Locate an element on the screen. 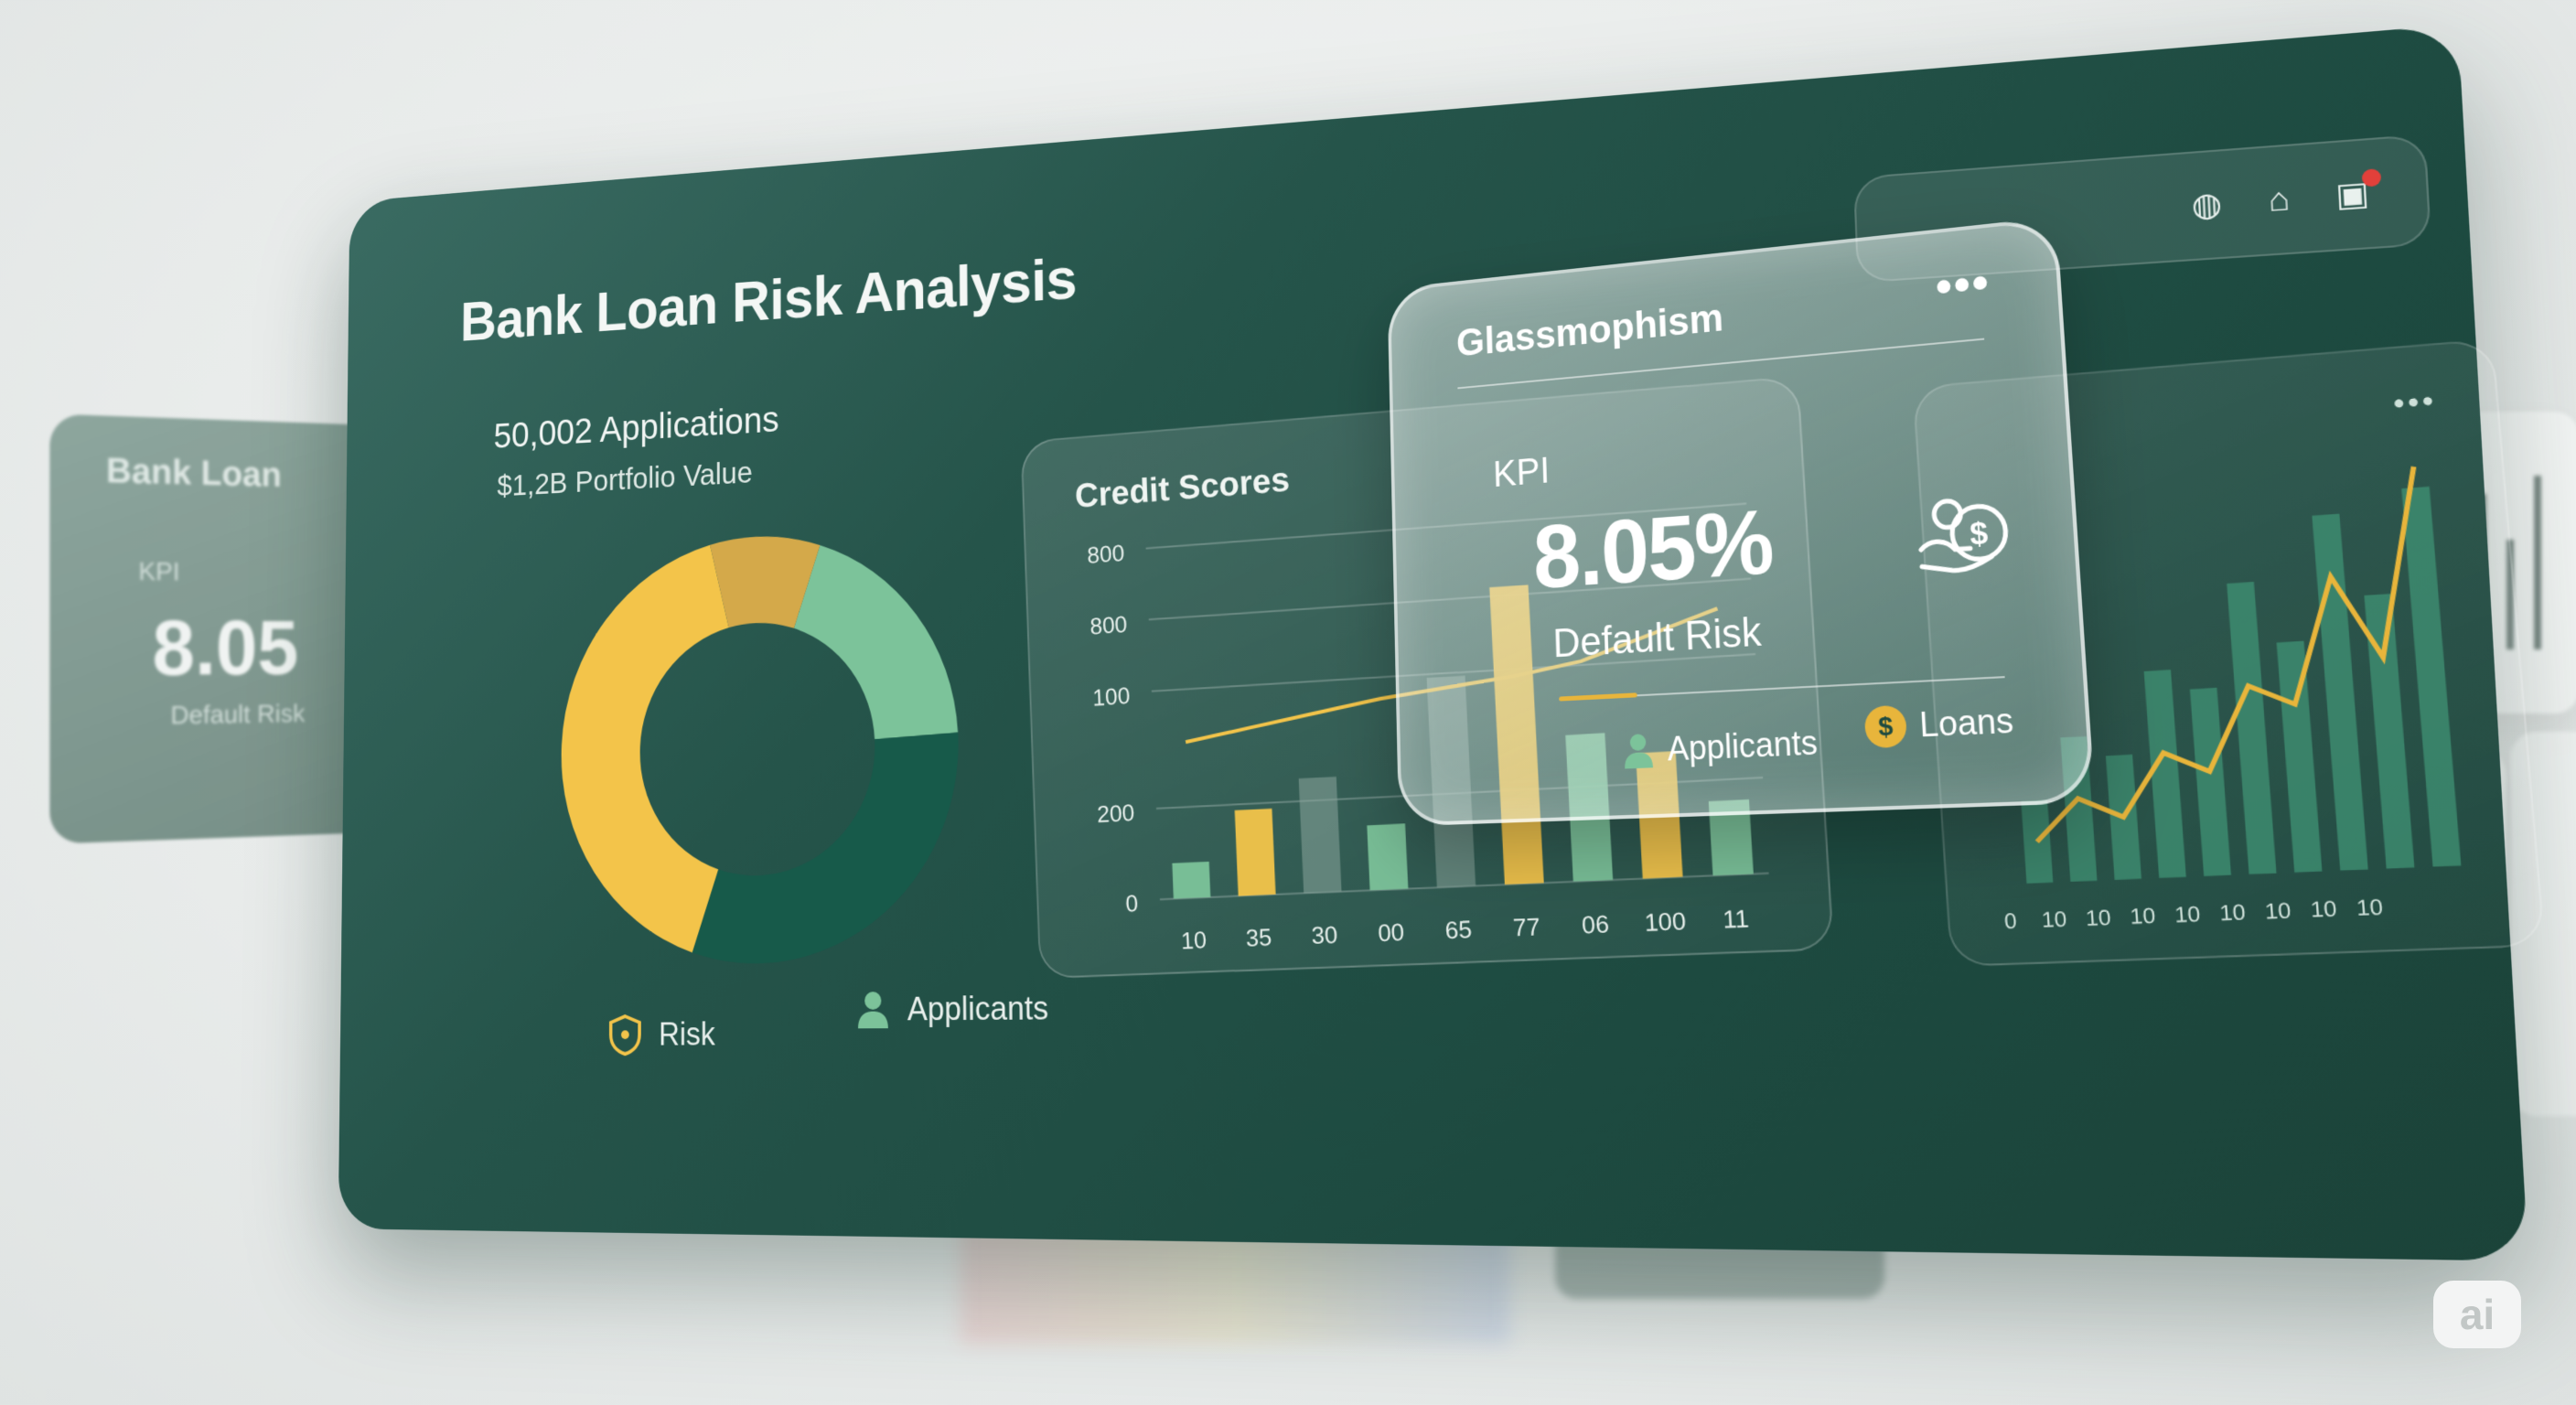 The height and width of the screenshot is (1405, 2576). bell-icon: ⌂ is located at coordinates (2280, 199).